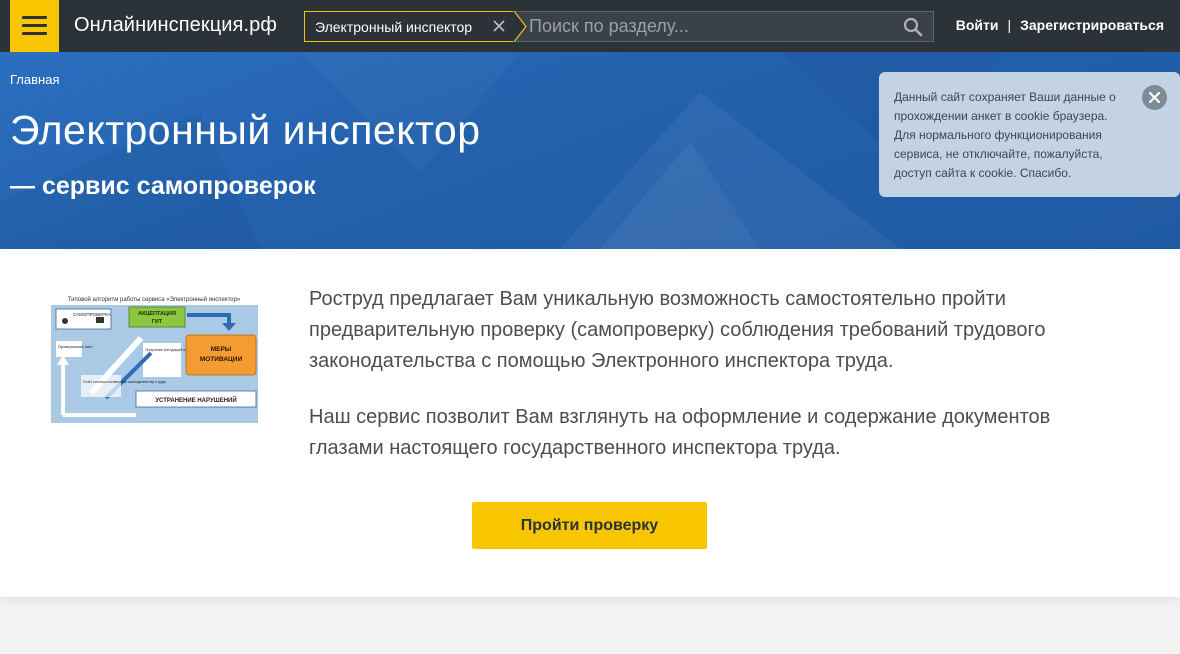 The width and height of the screenshot is (1180, 654). What do you see at coordinates (34, 79) in the screenshot?
I see `breadcrumb: Главная` at bounding box center [34, 79].